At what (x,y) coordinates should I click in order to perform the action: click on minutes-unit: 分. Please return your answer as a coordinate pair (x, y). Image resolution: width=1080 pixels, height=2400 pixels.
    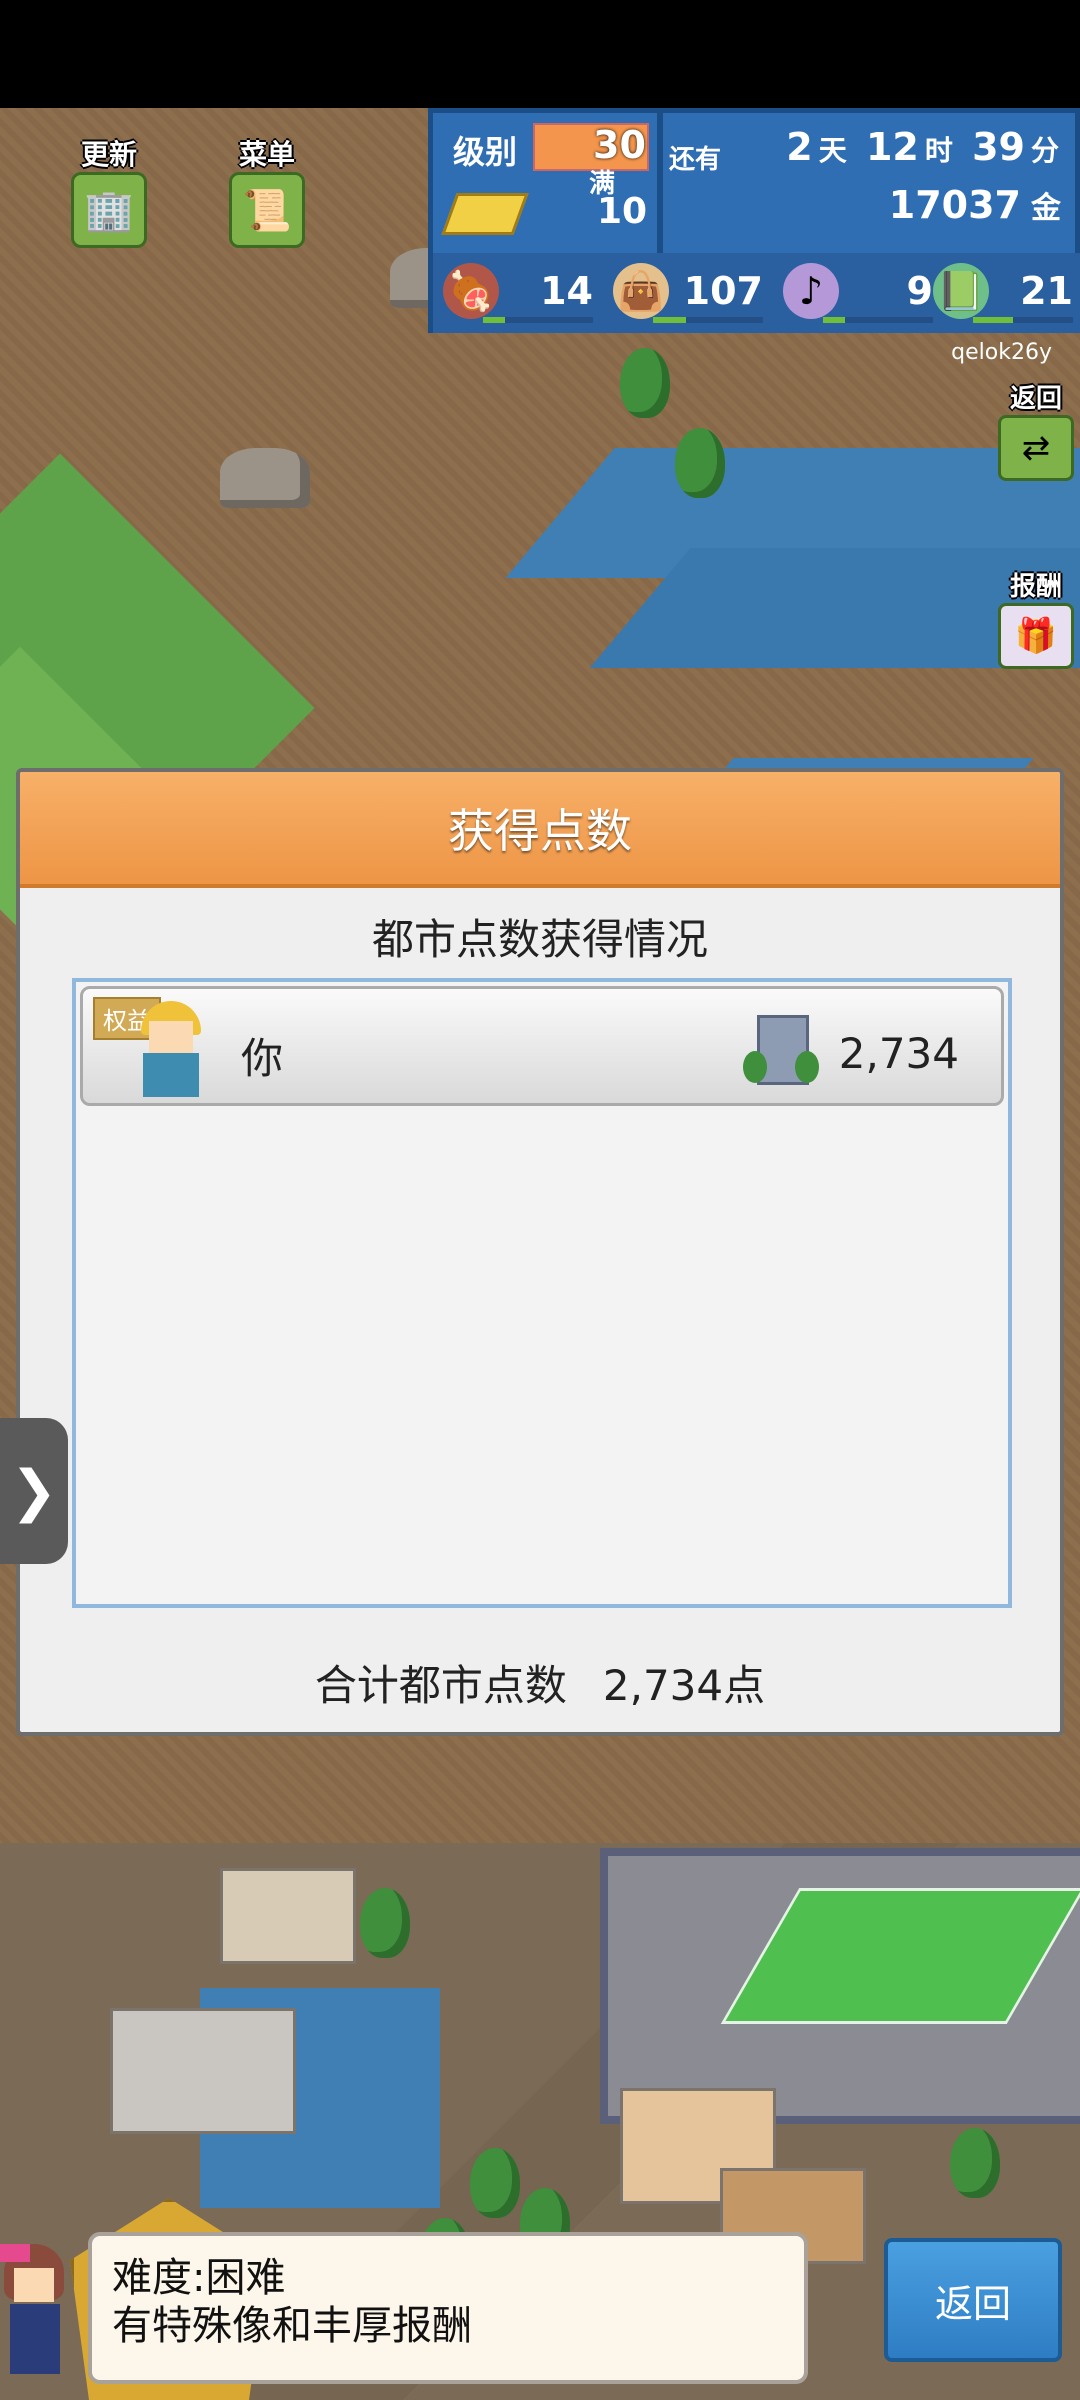
    Looking at the image, I should click on (1044, 150).